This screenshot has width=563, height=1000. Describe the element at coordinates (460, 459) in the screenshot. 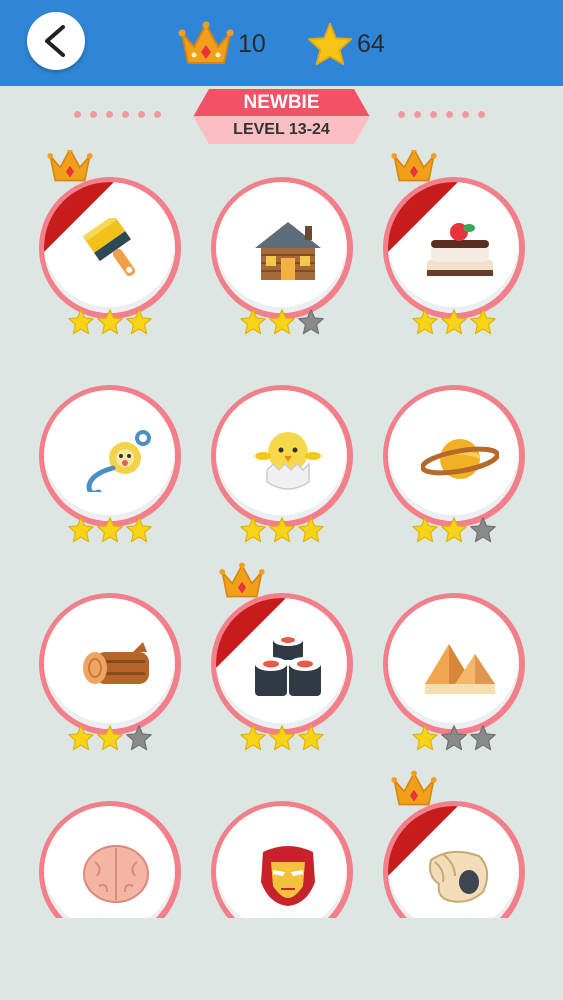

I see `planet-icon` at that location.